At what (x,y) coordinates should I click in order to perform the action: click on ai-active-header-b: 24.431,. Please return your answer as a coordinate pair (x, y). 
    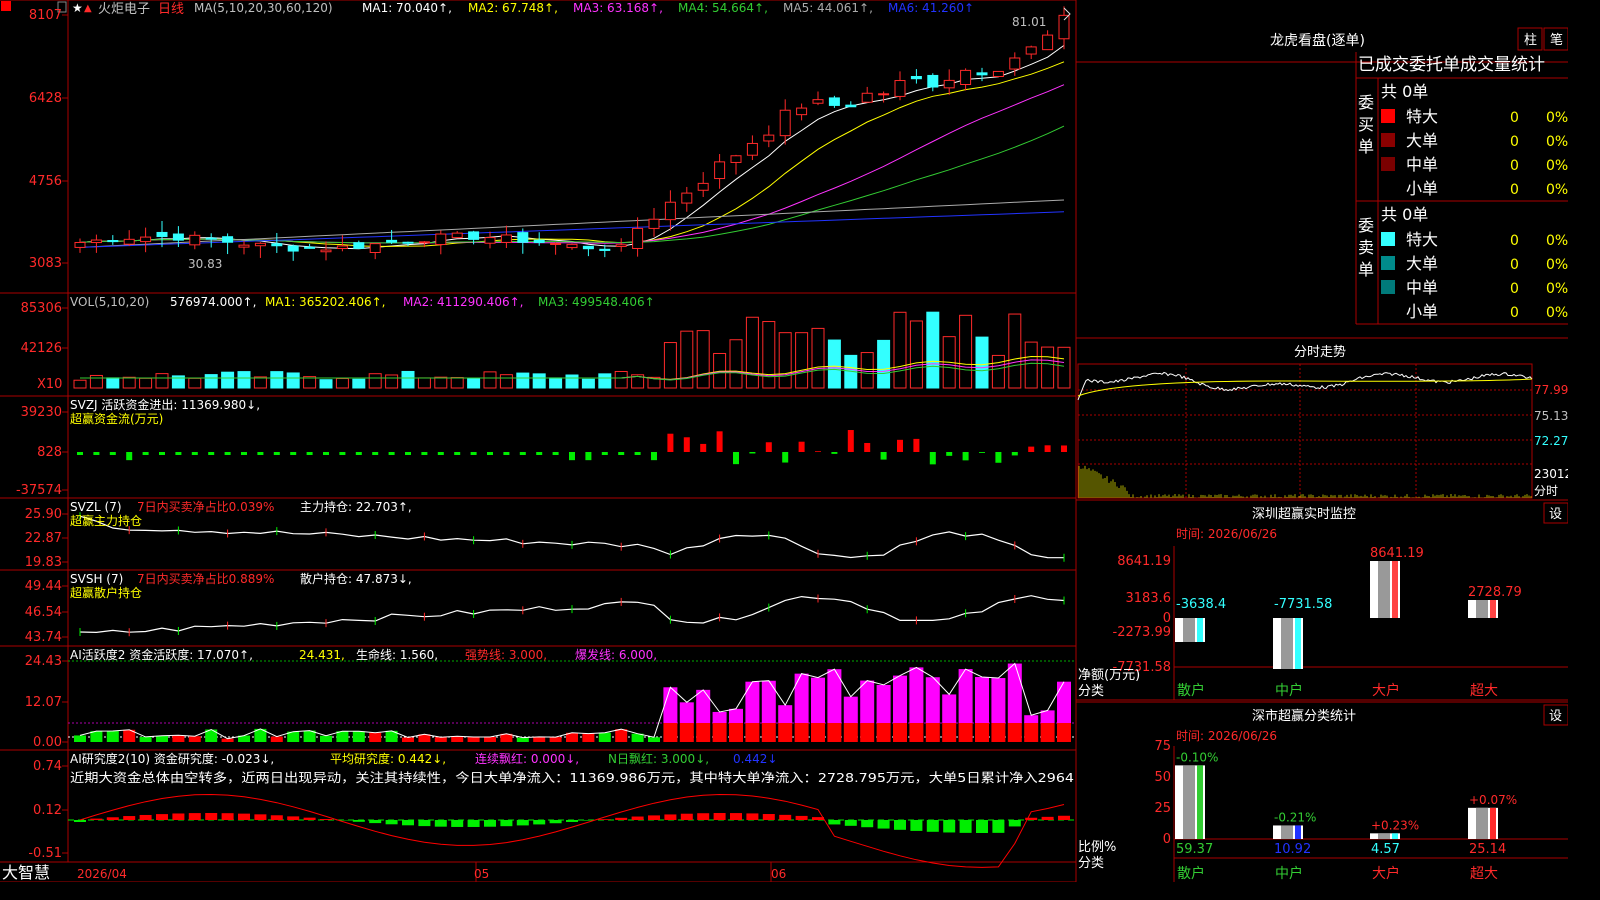
    Looking at the image, I should click on (322, 655).